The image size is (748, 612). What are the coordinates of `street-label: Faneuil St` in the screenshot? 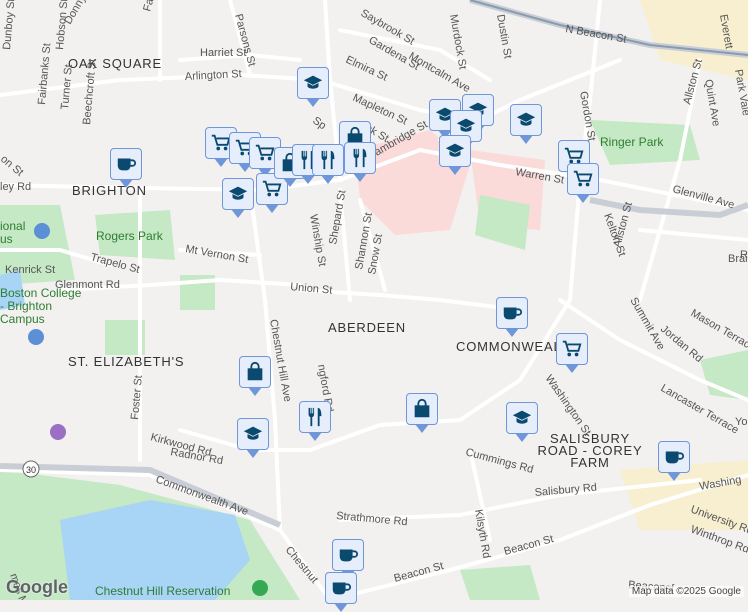 It's located at (153, 6).